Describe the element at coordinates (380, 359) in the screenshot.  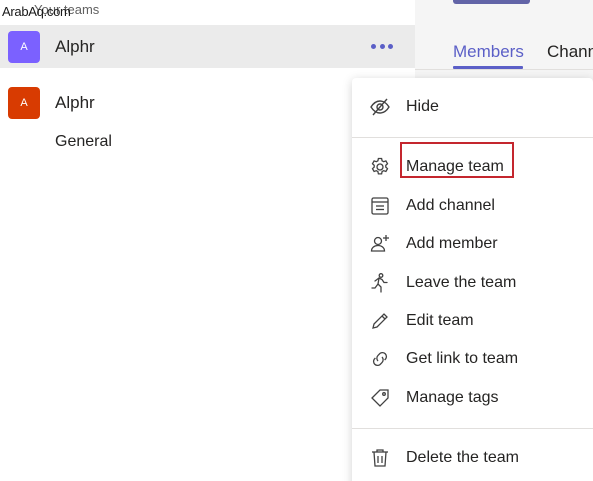
I see `link-icon` at that location.